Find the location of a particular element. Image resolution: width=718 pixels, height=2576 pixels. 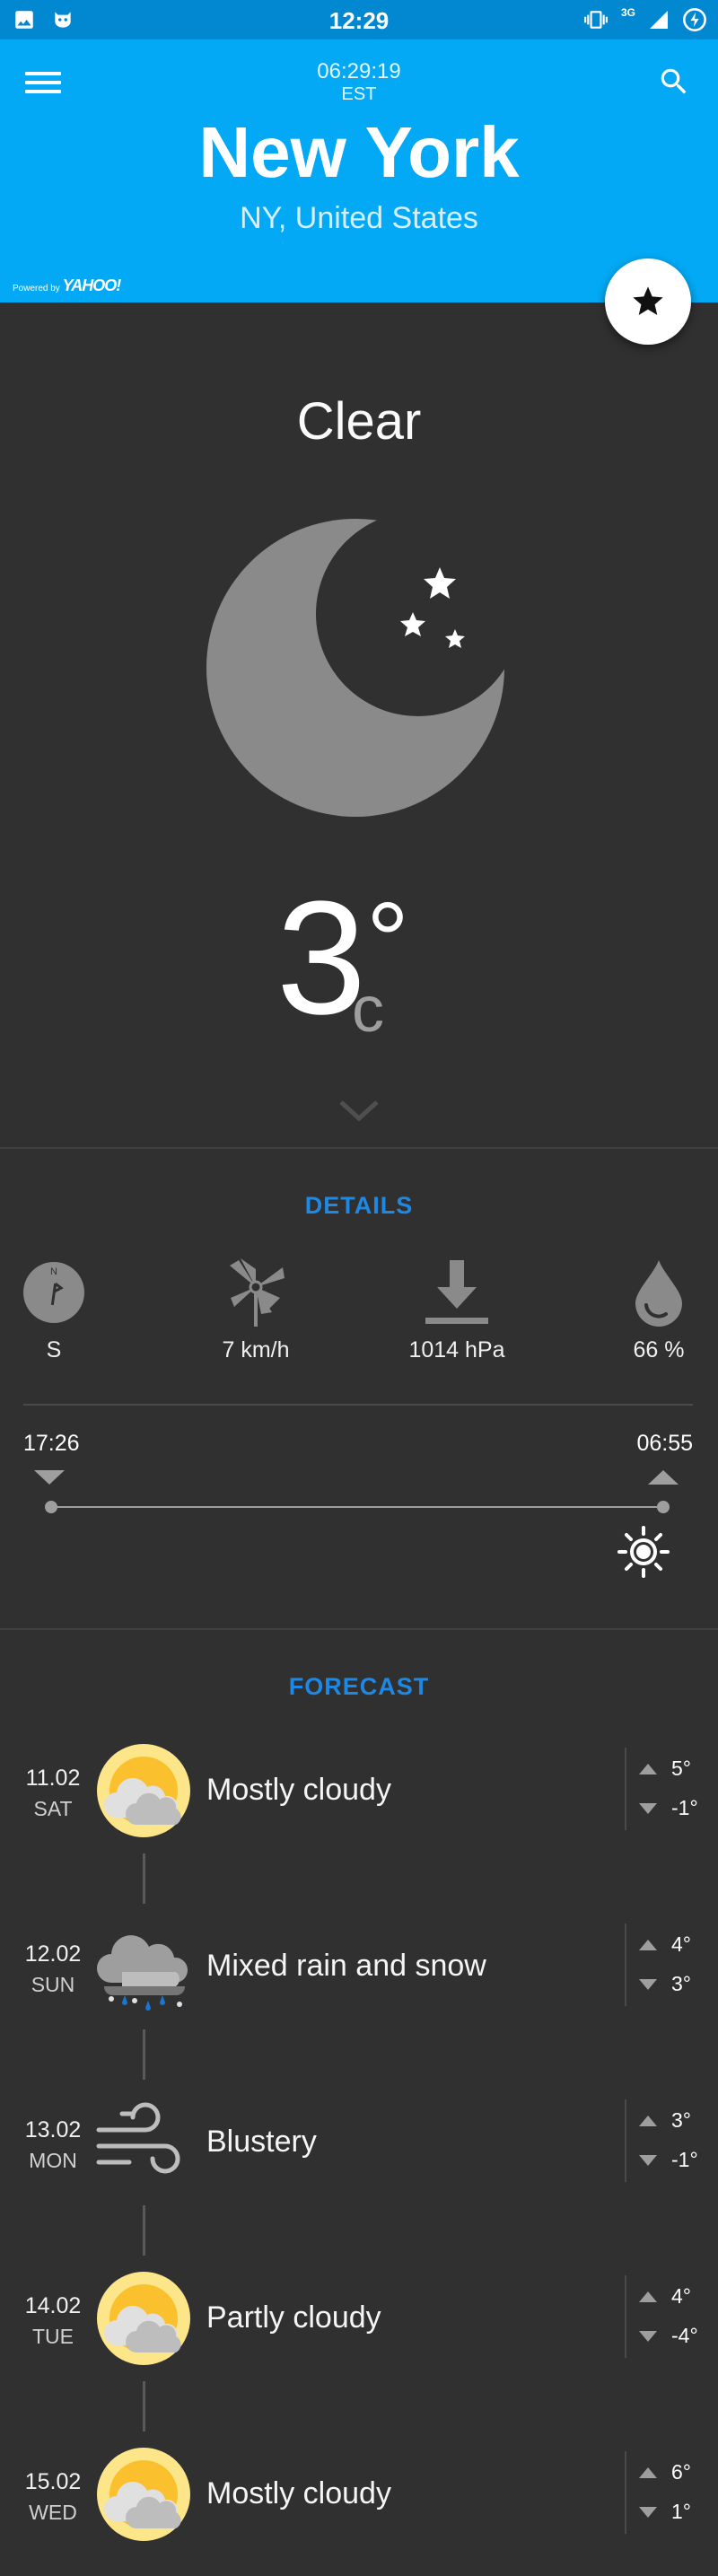

forecast-date-value: 13.02 is located at coordinates (53, 2129).